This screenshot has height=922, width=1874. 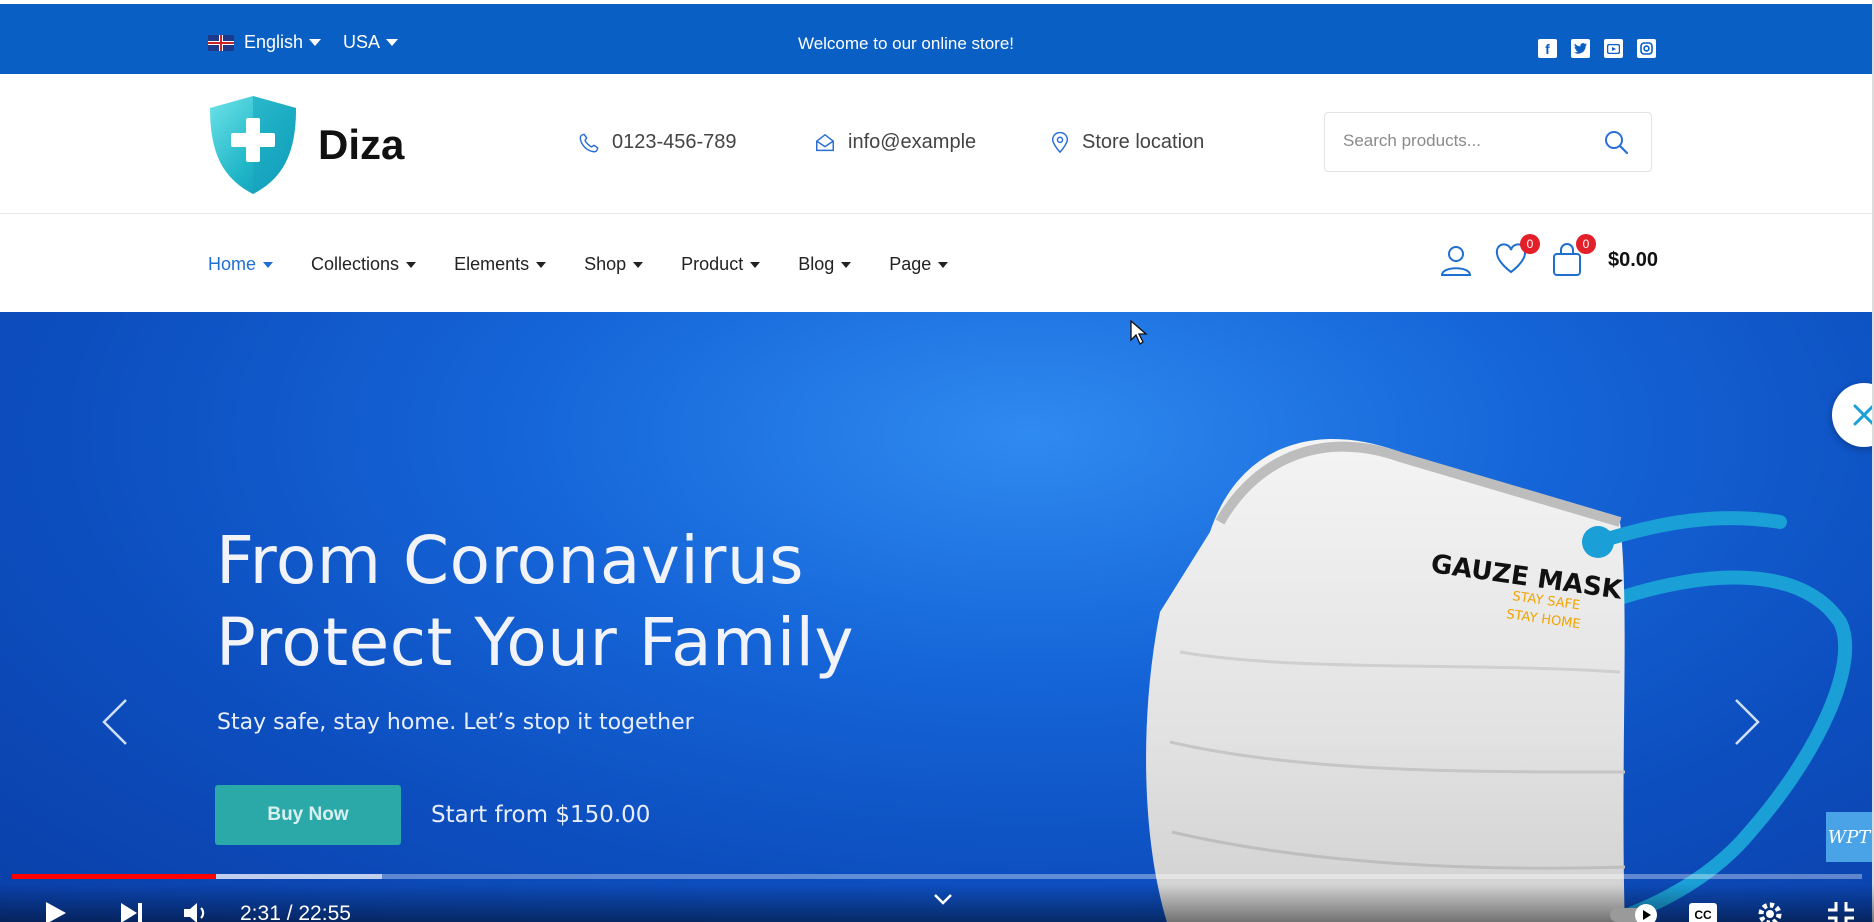 I want to click on buy-now-button: Buy Now, so click(x=308, y=815).